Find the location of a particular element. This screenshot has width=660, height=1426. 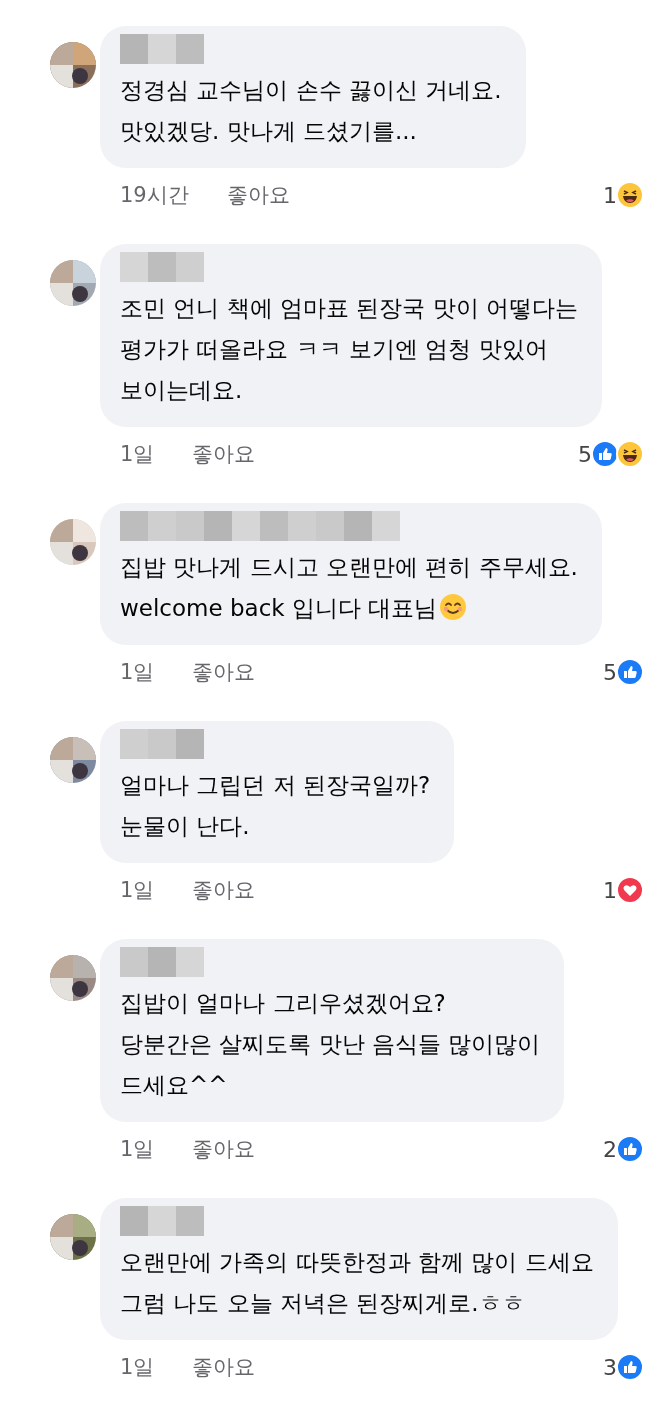

comment-text: 조민 언니 책에 엄마표 된장국 맛이 어떻다는 평가가 떠올라요 ㅋㅋ 보기엔 엄청 맛있어 보이는데요. is located at coordinates (349, 349).